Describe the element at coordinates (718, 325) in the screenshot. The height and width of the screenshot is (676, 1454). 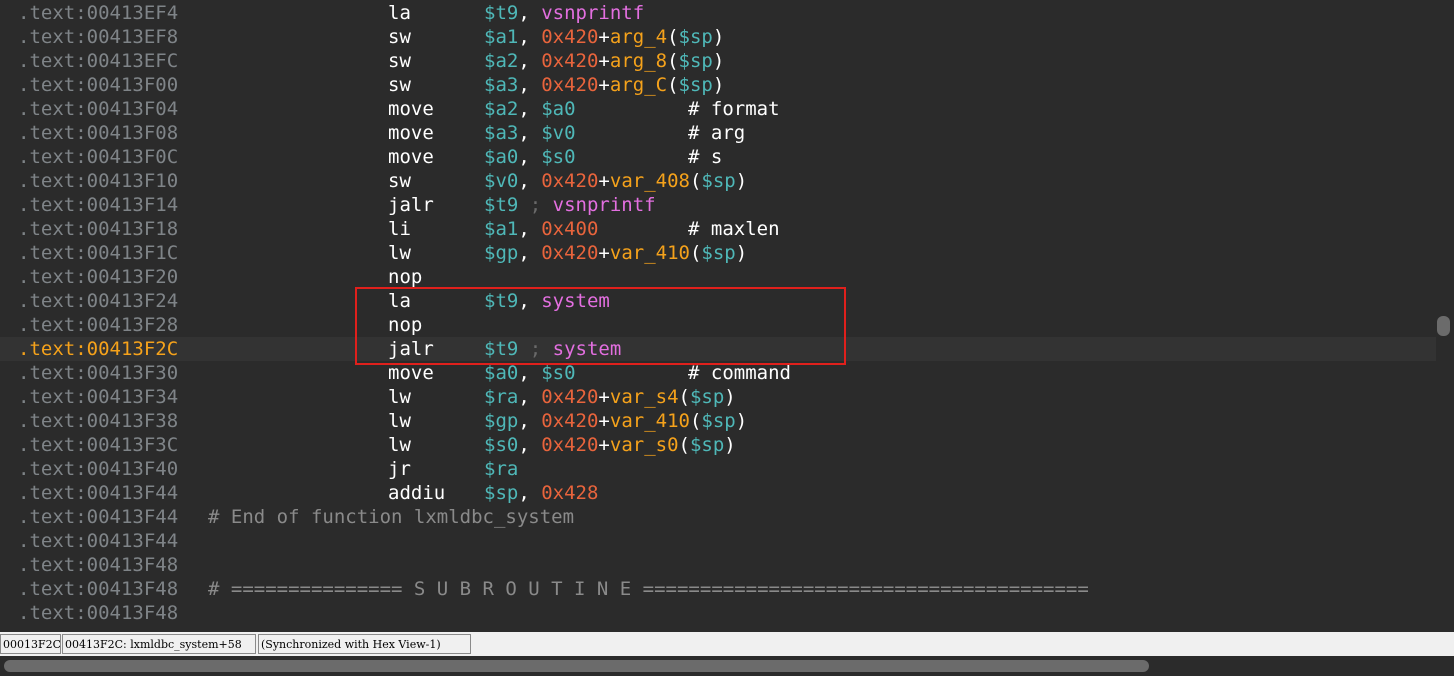
I see `disasm-line: .text:00413F28 nop` at that location.